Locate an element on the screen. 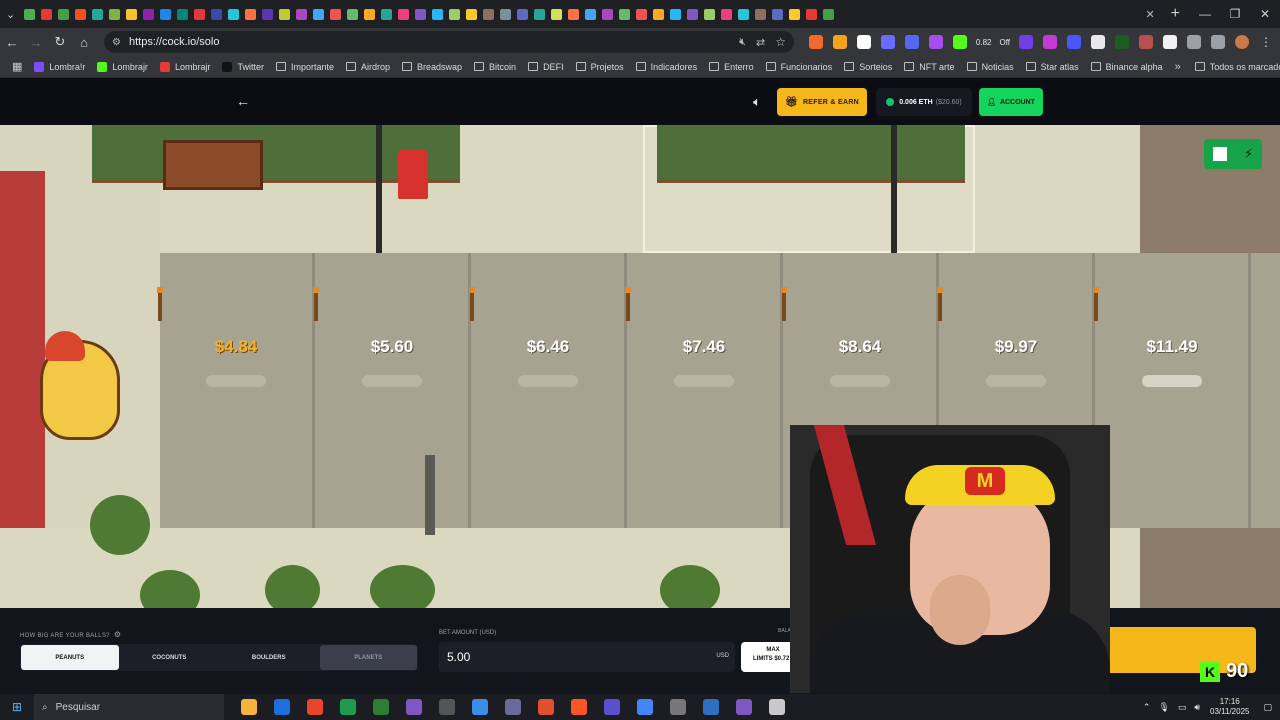 This screenshot has width=1280, height=720. bookmark-item: Star atlas is located at coordinates (1052, 67).